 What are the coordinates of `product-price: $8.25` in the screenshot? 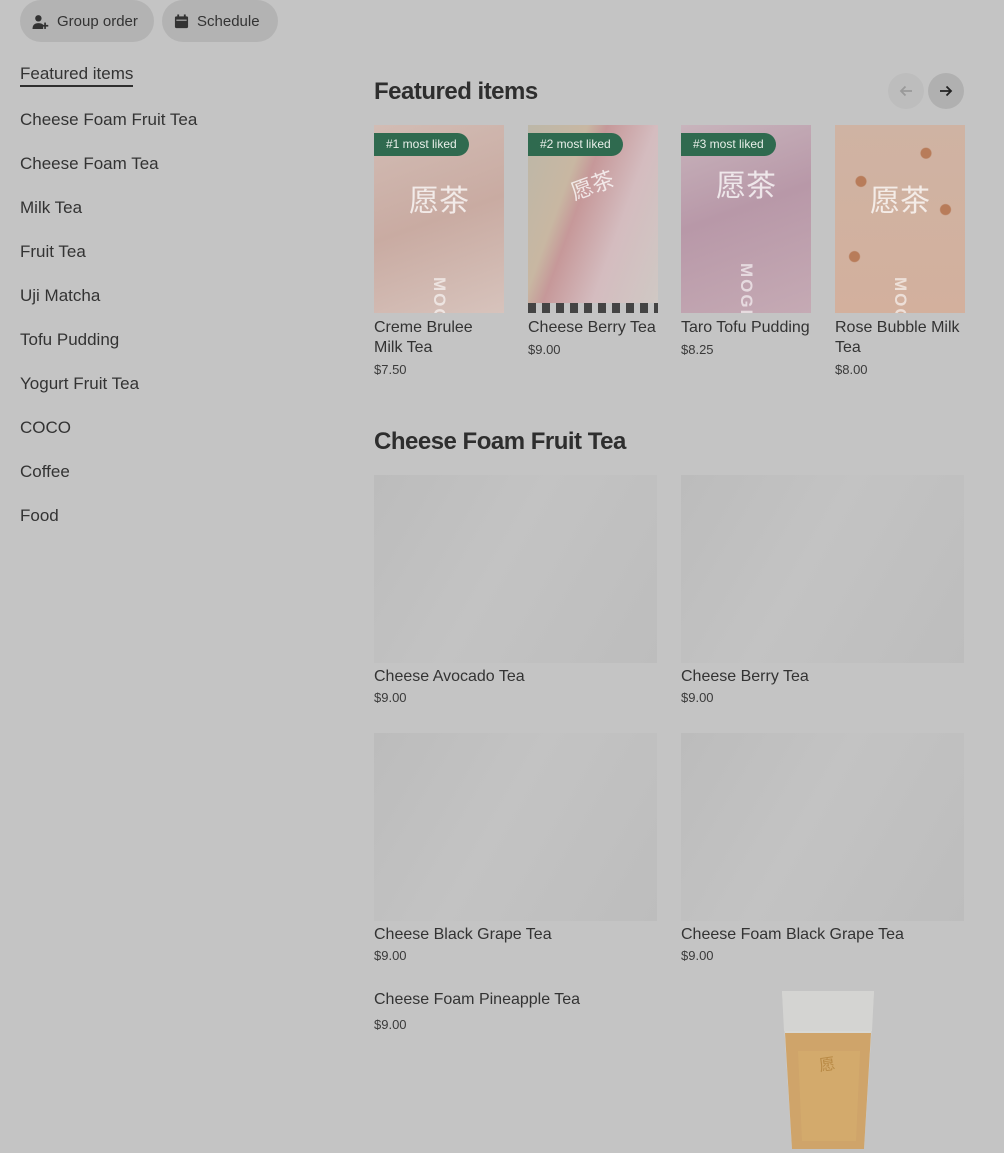 It's located at (697, 349).